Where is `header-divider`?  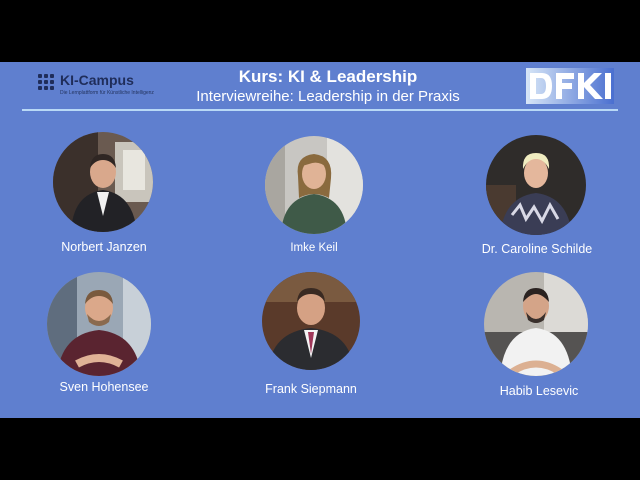 header-divider is located at coordinates (320, 110).